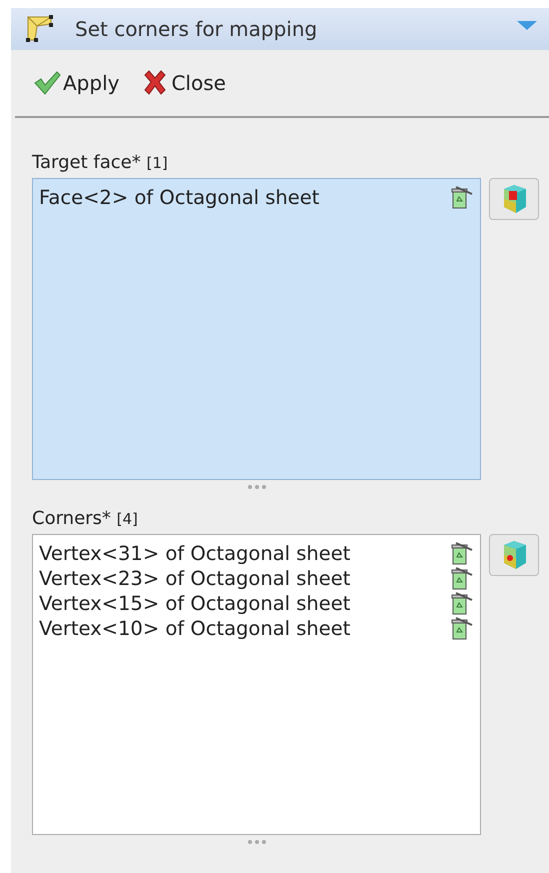 This screenshot has height=873, width=549. Describe the element at coordinates (47, 83) in the screenshot. I see `checkmark-icon` at that location.